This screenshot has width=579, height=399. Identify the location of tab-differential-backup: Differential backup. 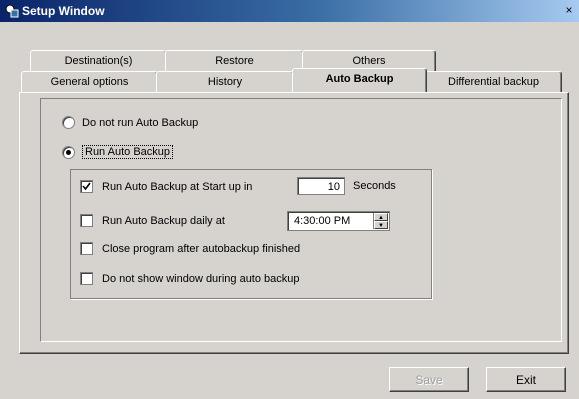
(493, 81).